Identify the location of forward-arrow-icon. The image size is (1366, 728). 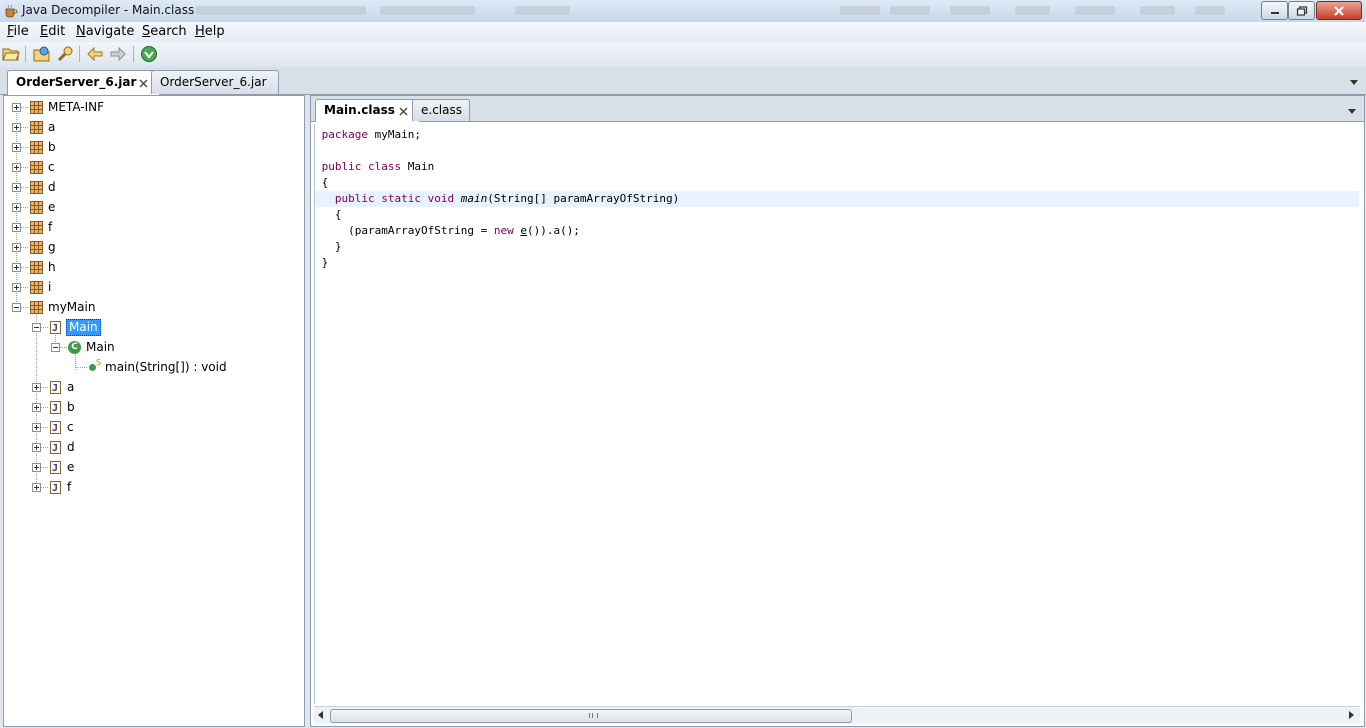
(118, 54).